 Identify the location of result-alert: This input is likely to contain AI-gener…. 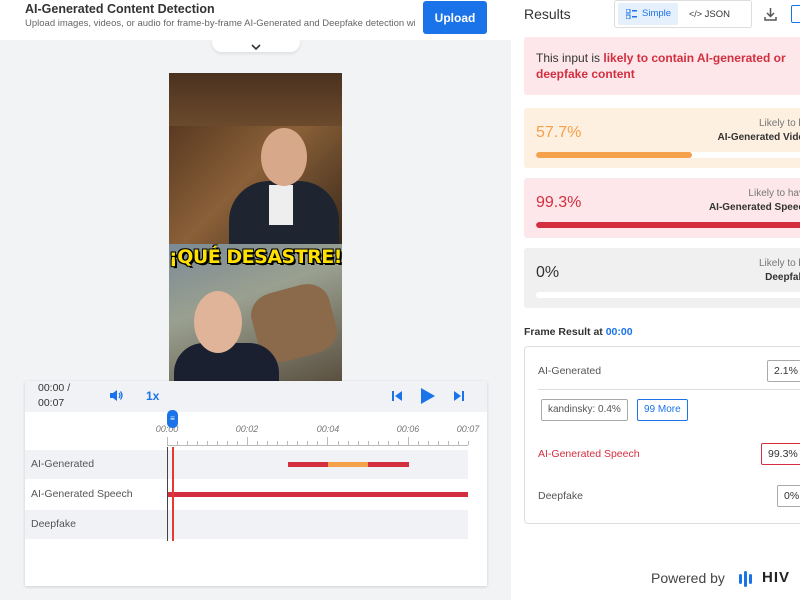
(662, 66).